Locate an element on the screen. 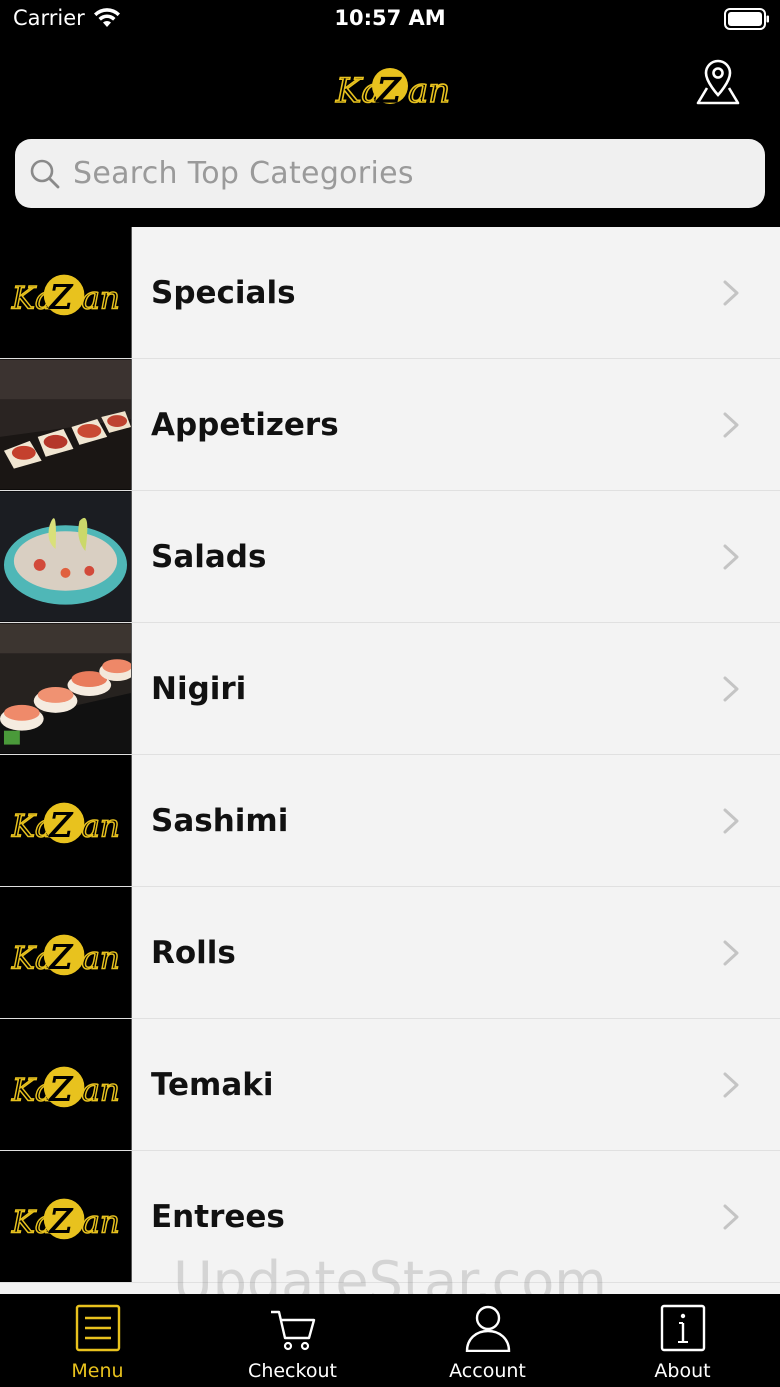 The height and width of the screenshot is (1387, 780). kaizan-logo: Ka Z an is located at coordinates (390, 82).